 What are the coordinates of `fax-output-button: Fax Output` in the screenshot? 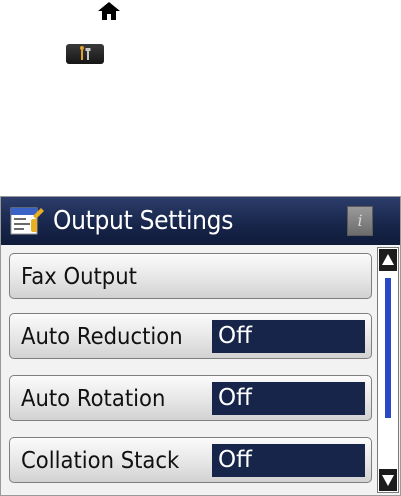 It's located at (190, 276).